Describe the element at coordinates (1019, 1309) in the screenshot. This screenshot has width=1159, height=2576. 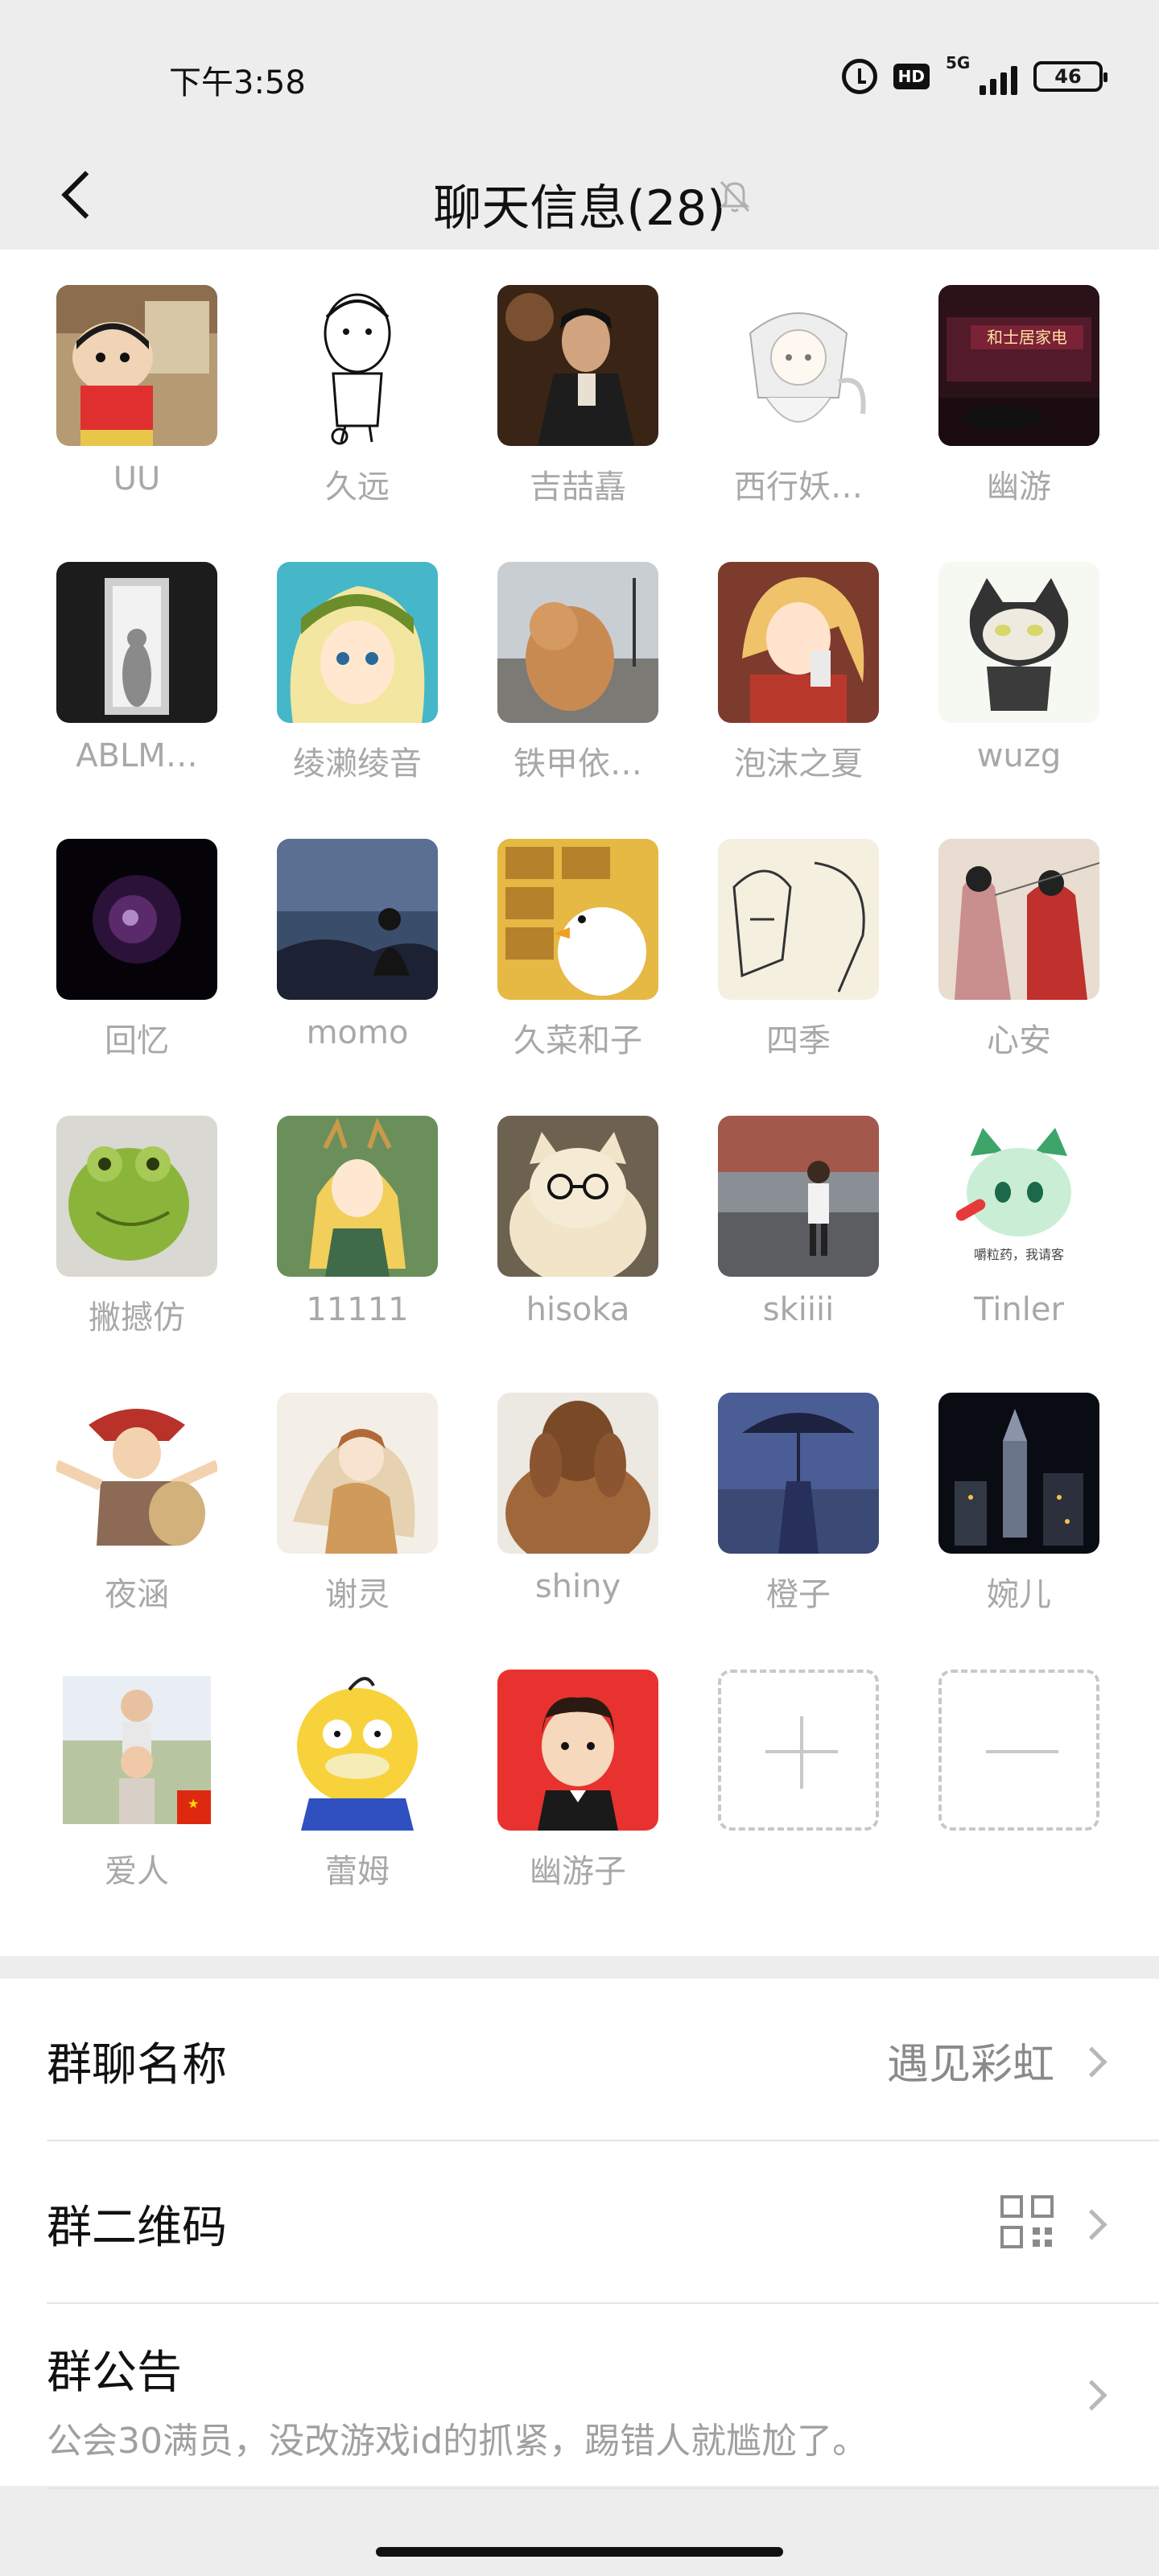
I see `member-name: Tinler` at that location.